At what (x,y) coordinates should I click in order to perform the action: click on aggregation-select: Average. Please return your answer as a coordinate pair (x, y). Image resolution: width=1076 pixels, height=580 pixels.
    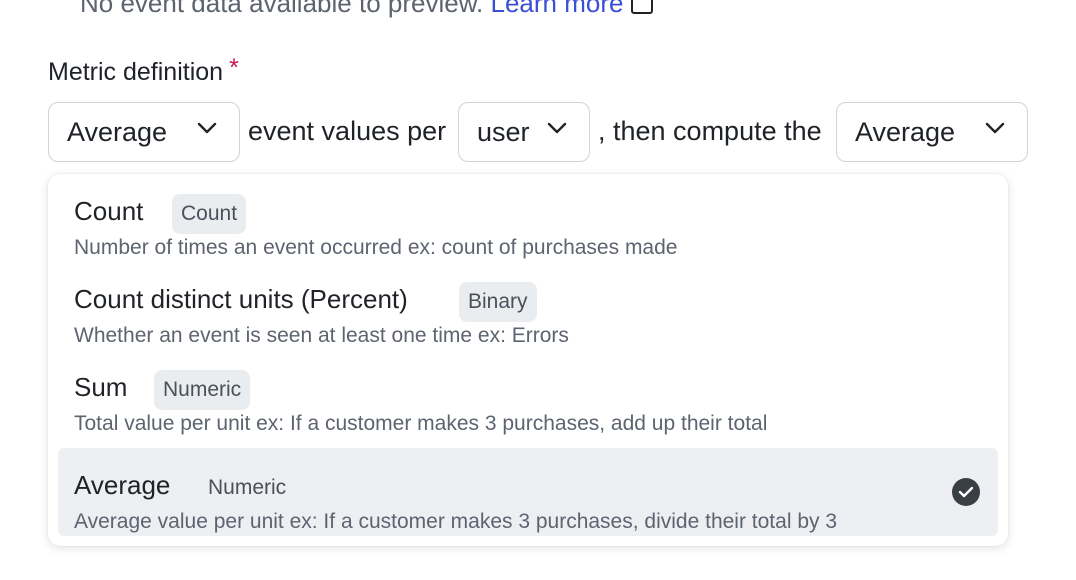
    Looking at the image, I should click on (144, 132).